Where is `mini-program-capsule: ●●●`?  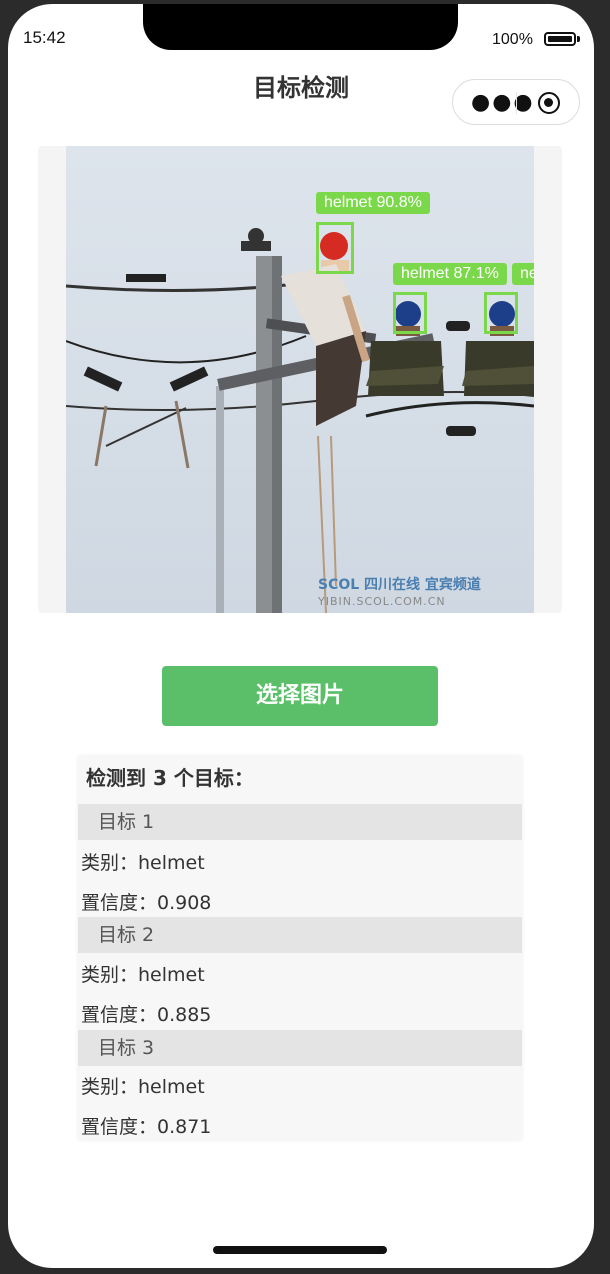 mini-program-capsule: ●●● is located at coordinates (516, 102).